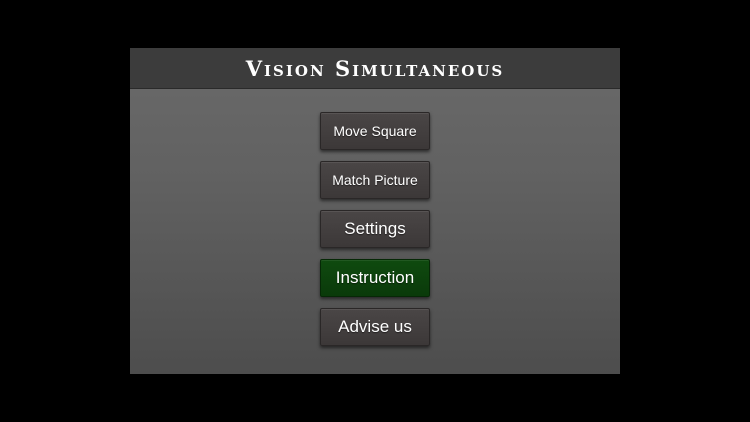 Image resolution: width=750 pixels, height=422 pixels. I want to click on settings-button: Settings, so click(375, 229).